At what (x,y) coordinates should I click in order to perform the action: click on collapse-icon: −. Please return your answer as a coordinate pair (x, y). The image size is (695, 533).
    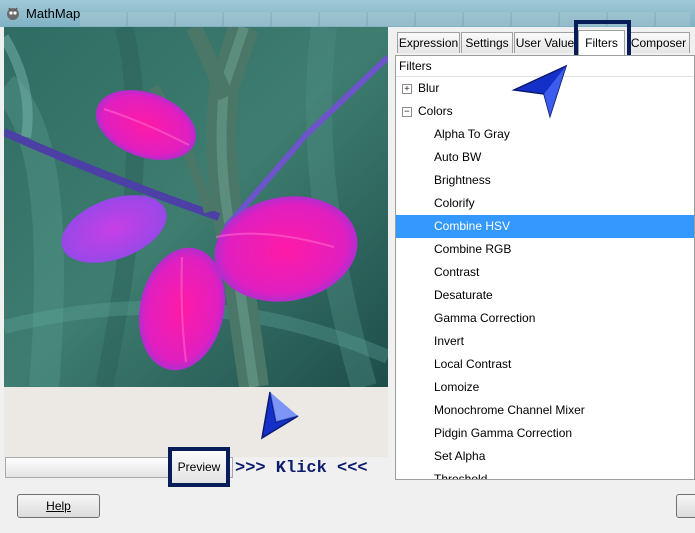
    Looking at the image, I should click on (407, 112).